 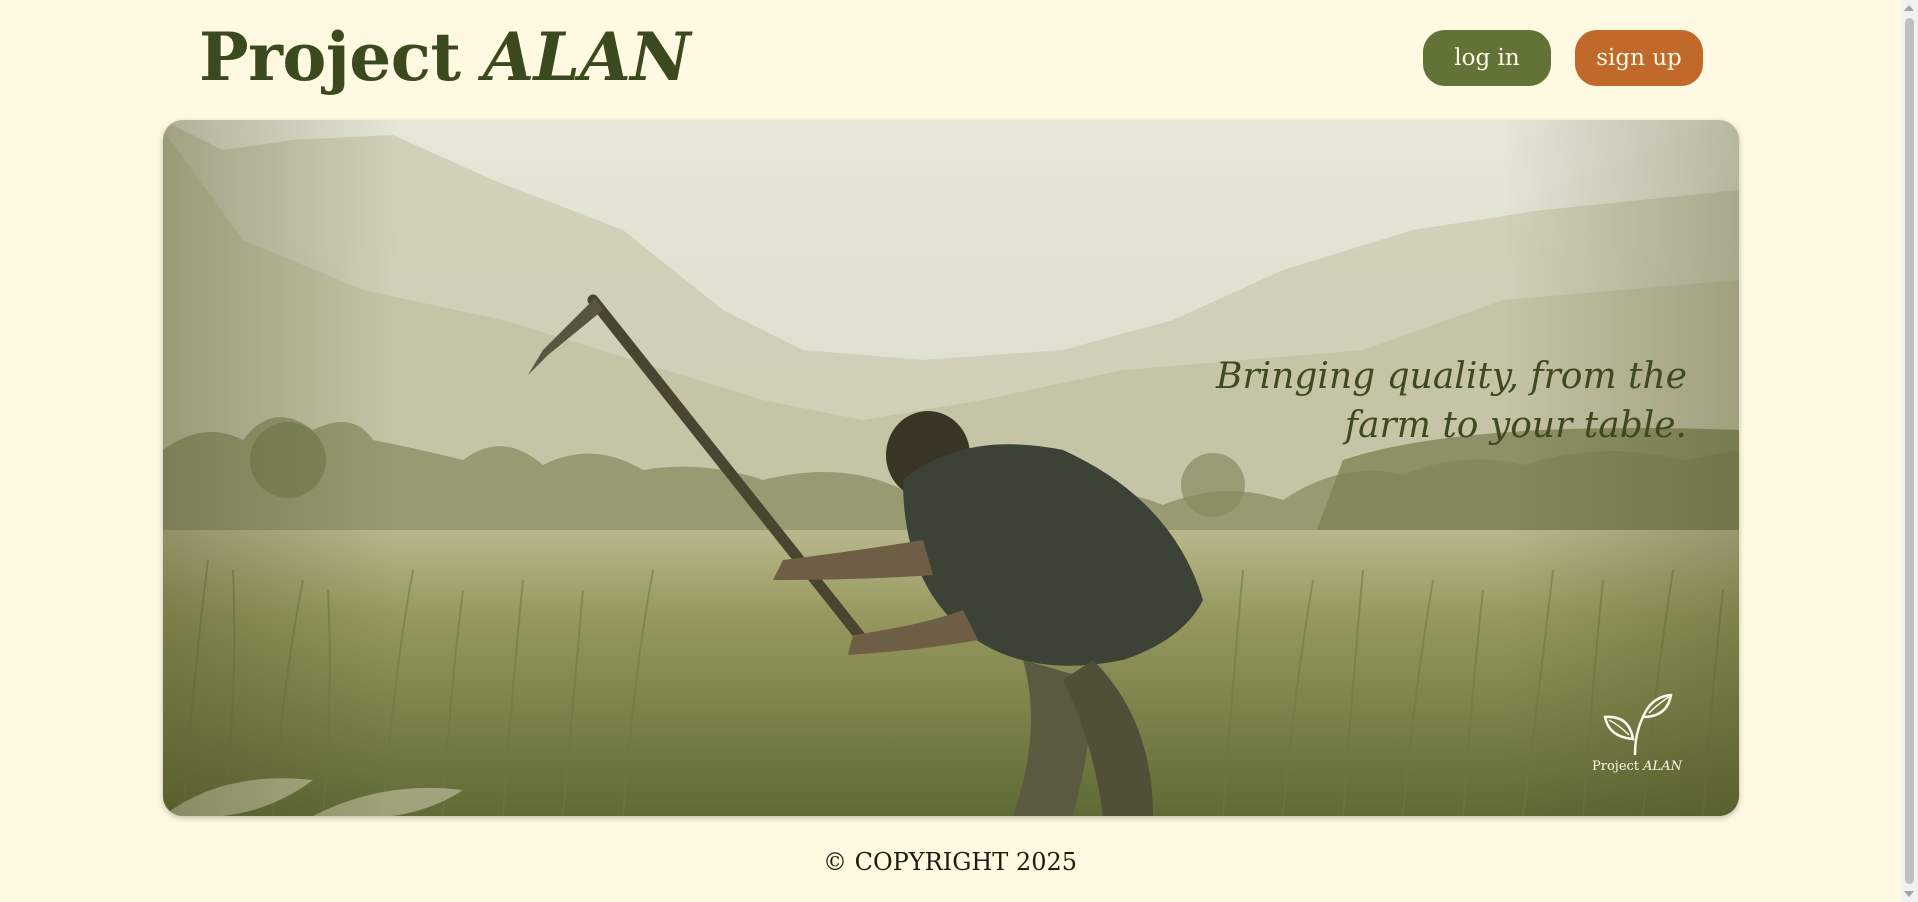 I want to click on tagline-line-1: Bringing quality, from the, so click(x=1451, y=376).